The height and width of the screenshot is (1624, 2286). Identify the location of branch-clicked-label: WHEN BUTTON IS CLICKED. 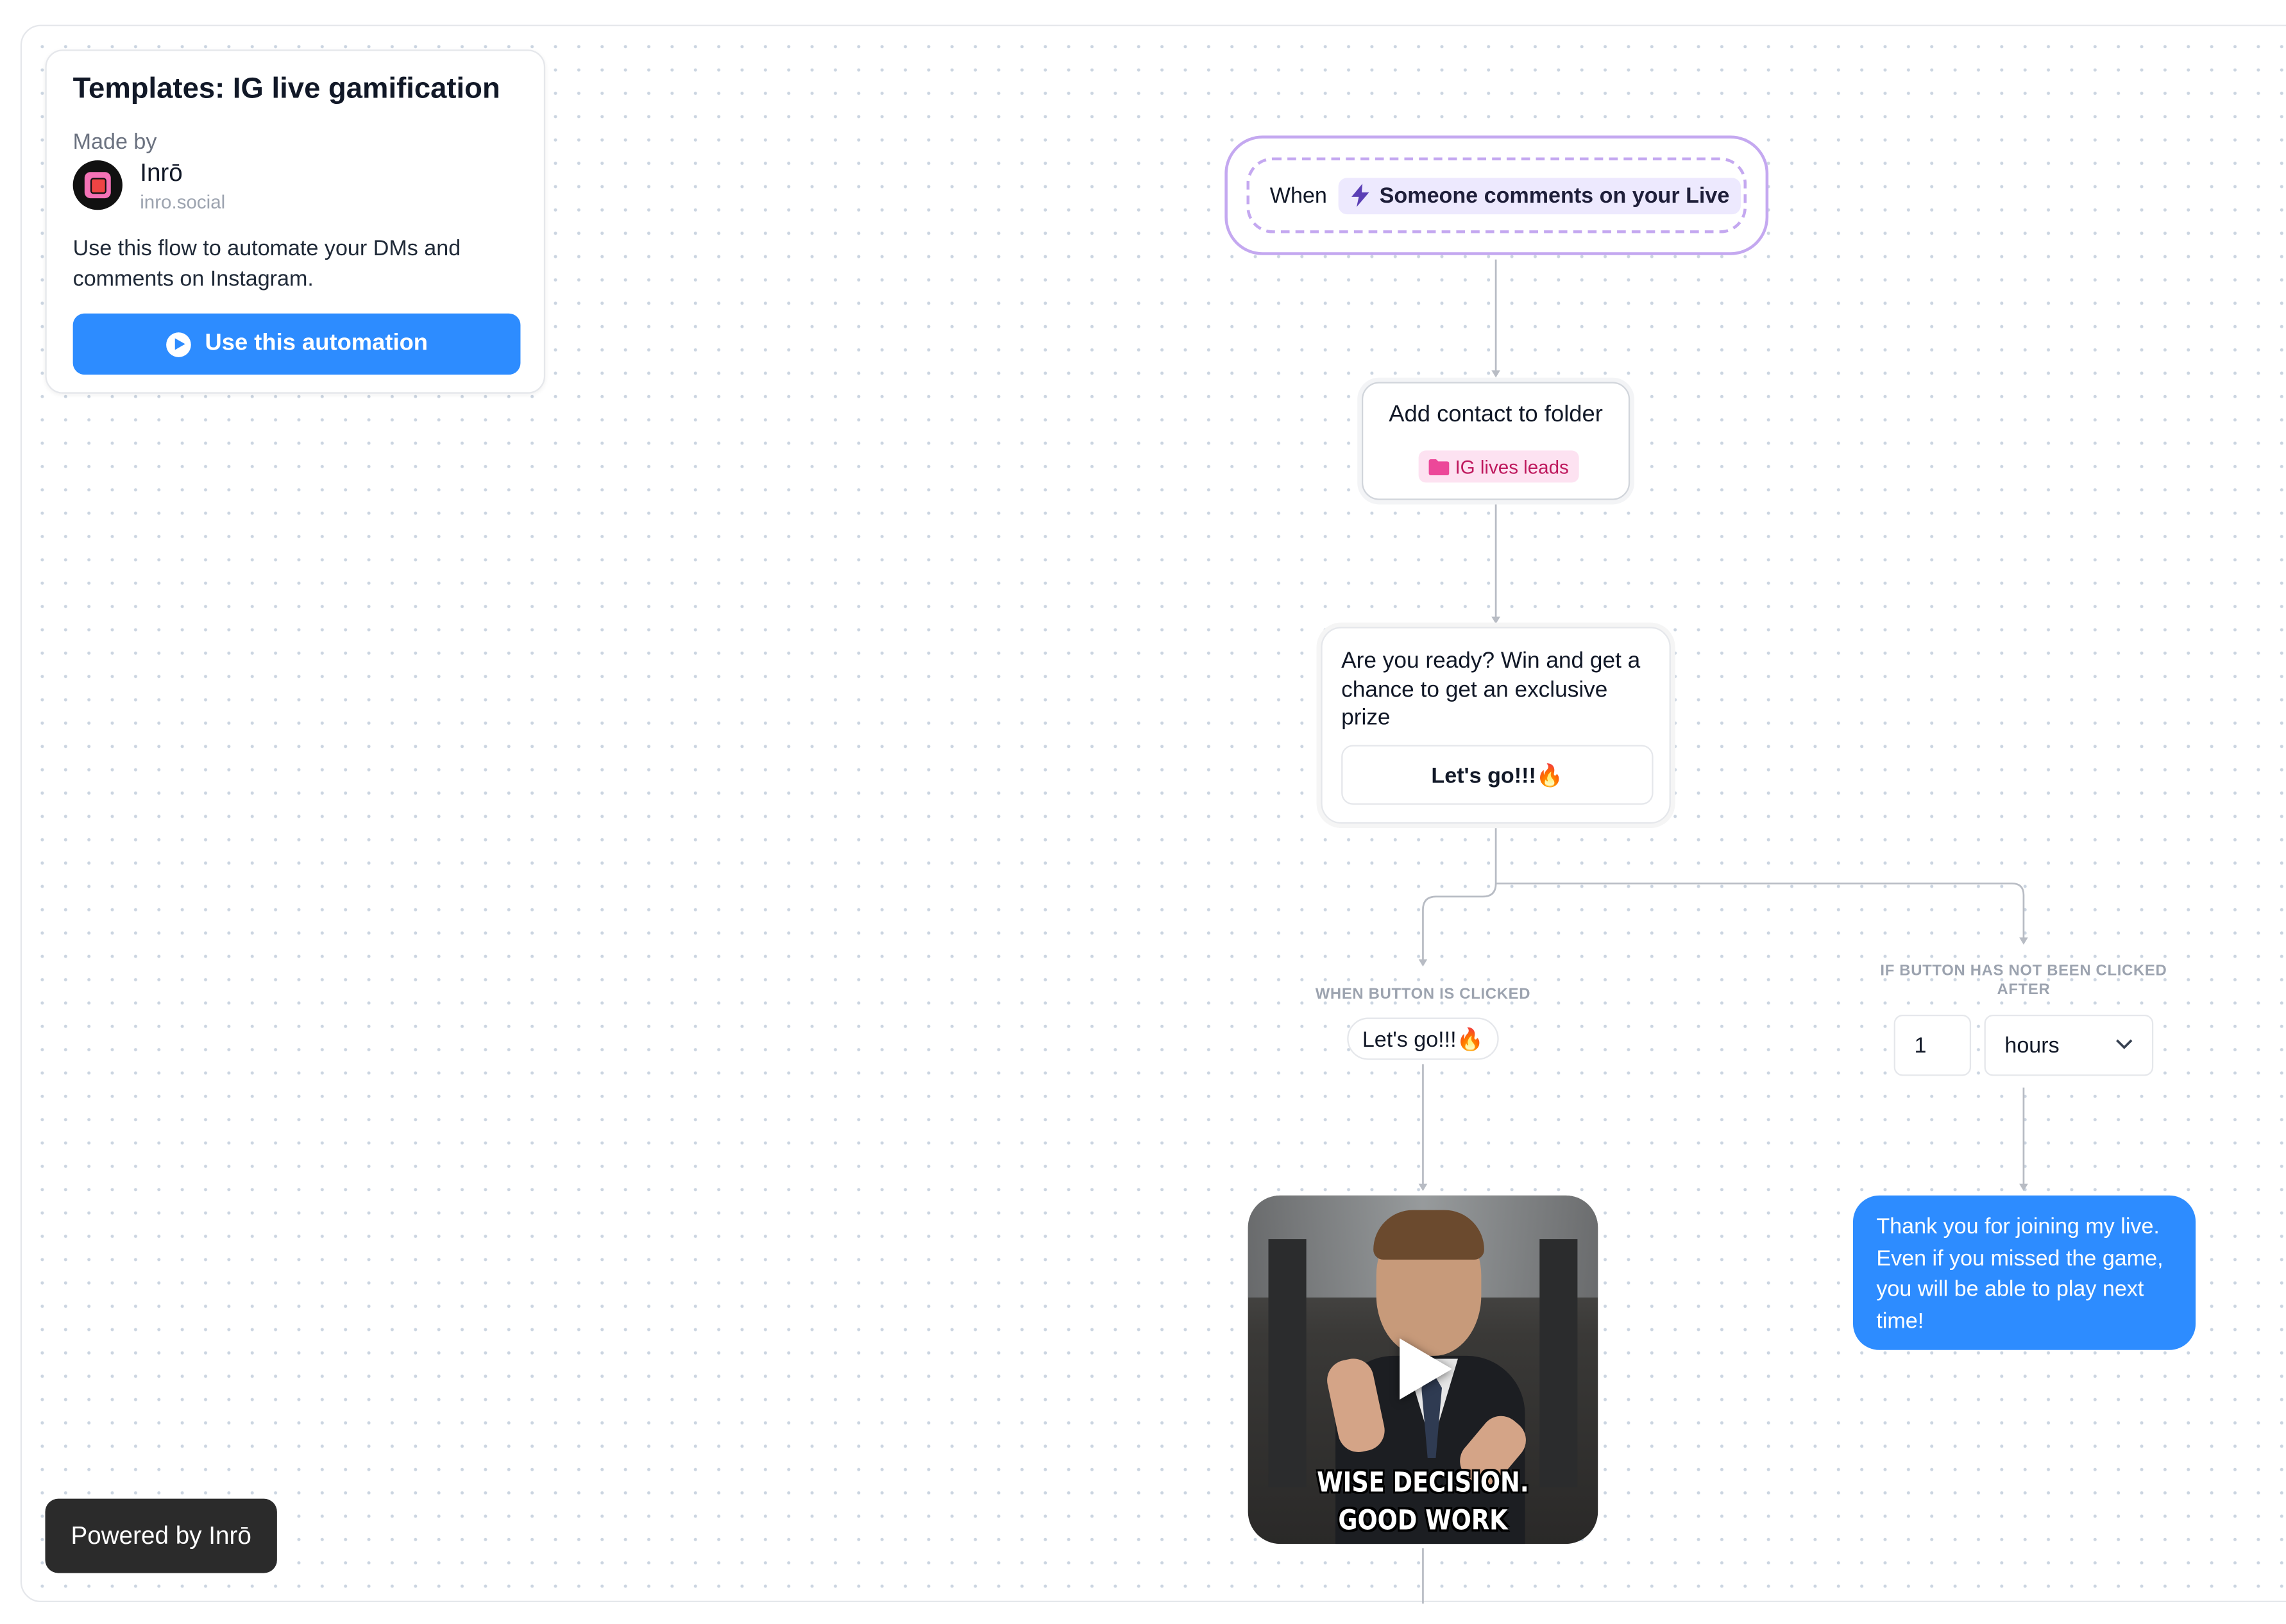
(1423, 994).